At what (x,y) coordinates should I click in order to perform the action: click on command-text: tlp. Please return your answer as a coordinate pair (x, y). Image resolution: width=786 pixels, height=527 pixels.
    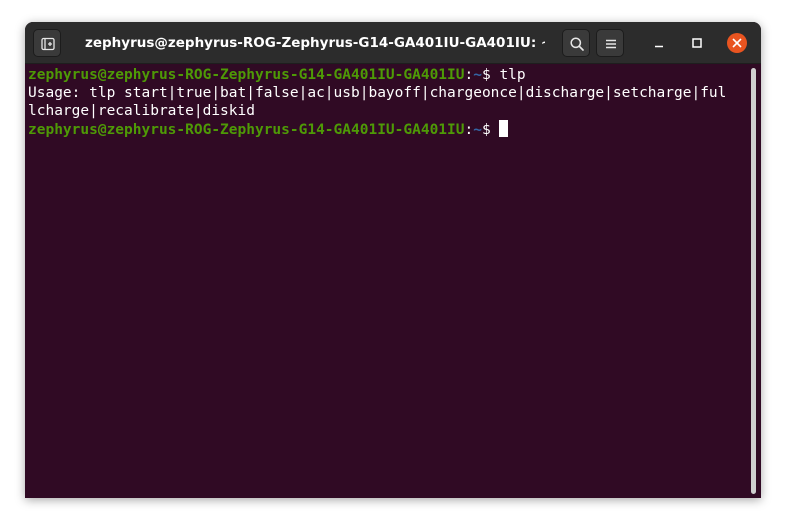
    Looking at the image, I should click on (512, 75).